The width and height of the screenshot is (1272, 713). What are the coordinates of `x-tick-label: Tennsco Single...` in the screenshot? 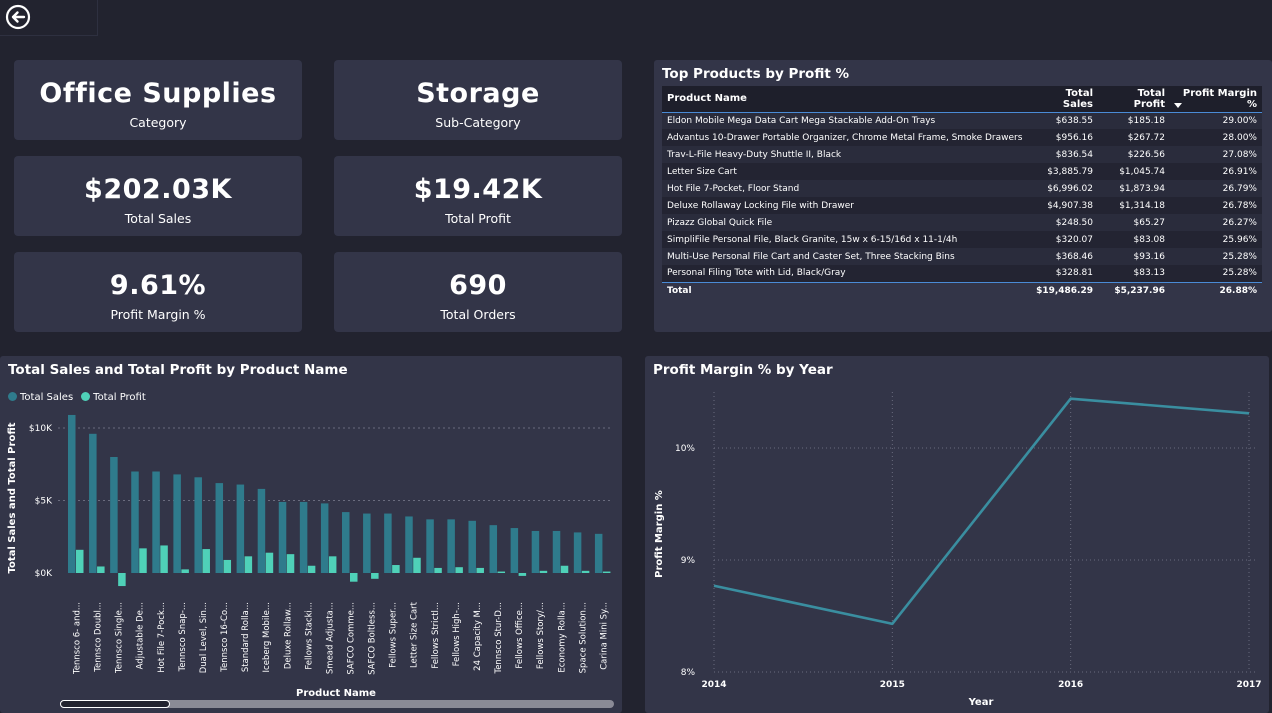 It's located at (120, 638).